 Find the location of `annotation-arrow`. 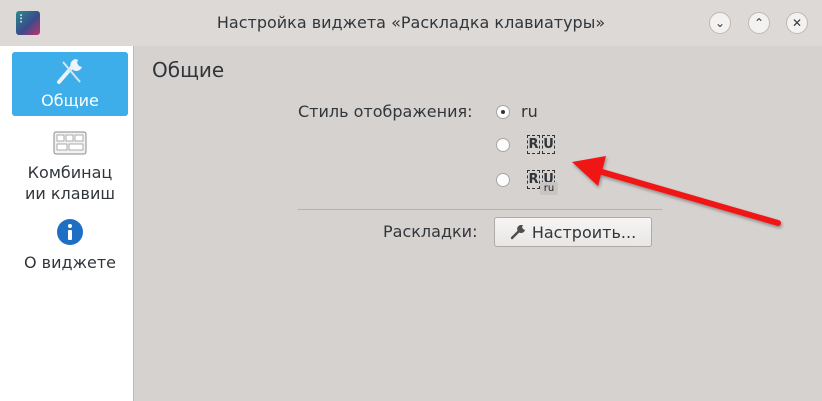

annotation-arrow is located at coordinates (676, 191).